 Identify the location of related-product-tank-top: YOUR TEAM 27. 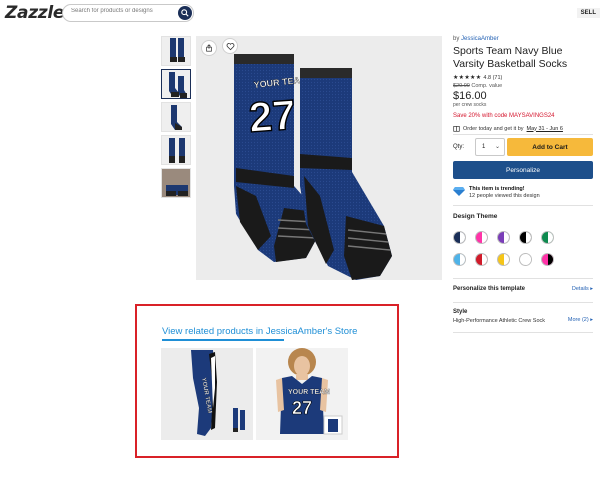
(302, 394).